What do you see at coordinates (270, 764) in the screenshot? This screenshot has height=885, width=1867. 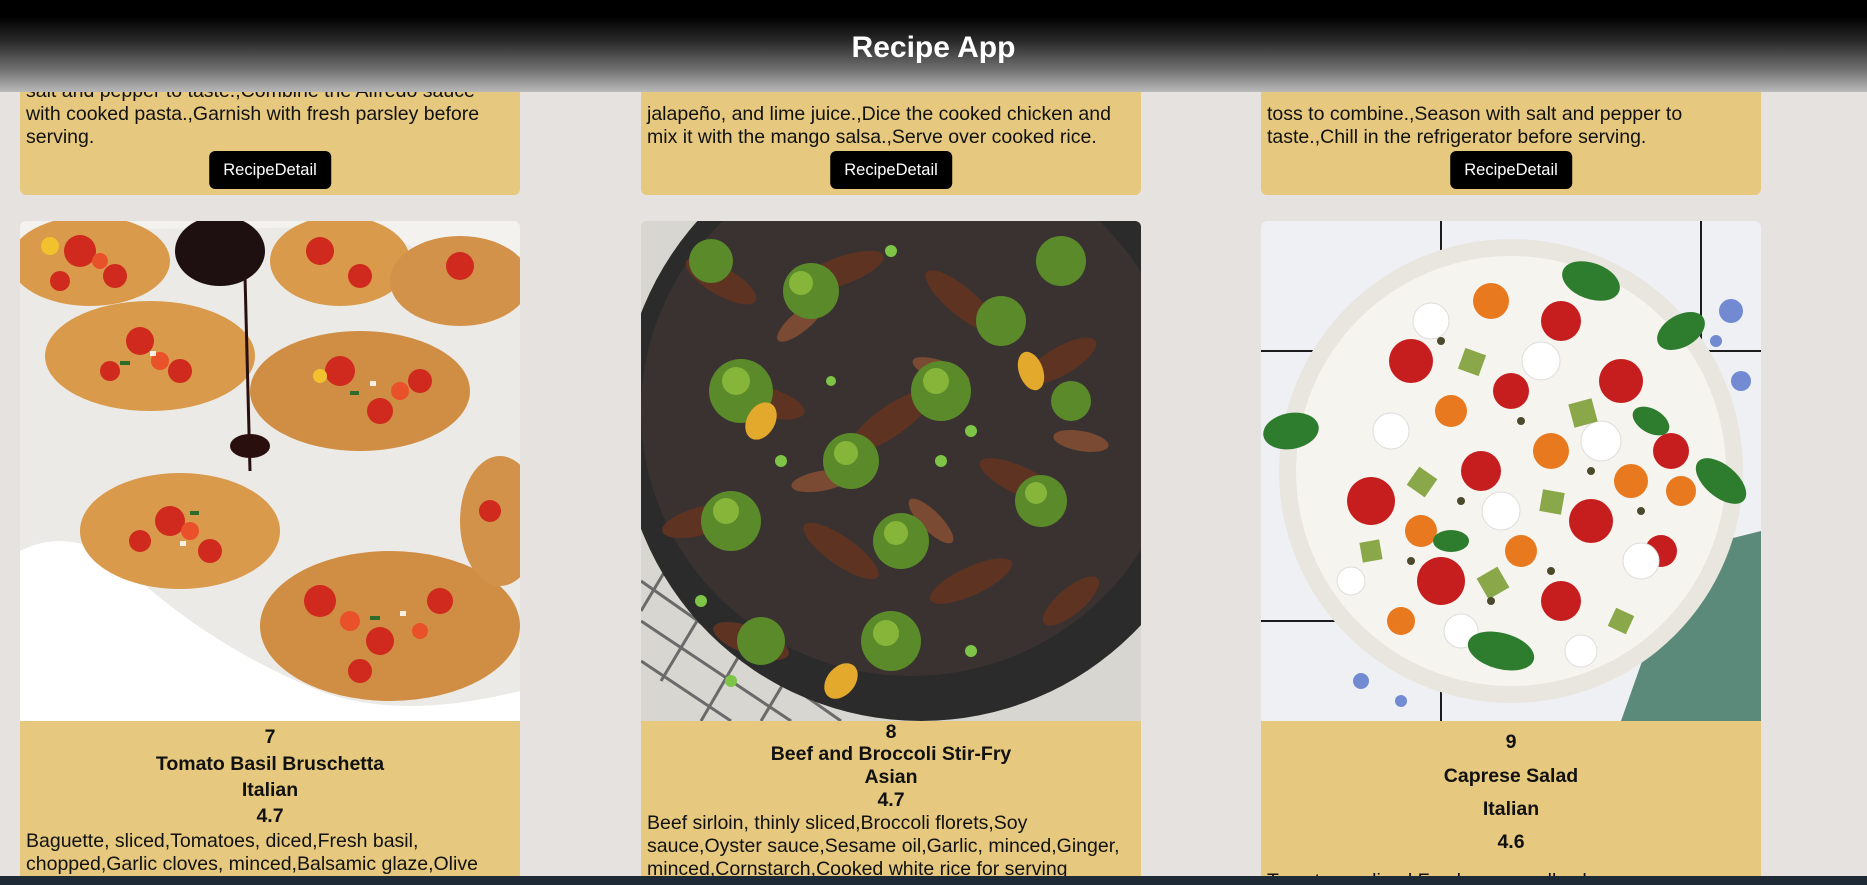 I see `recipe-name: Tomato Basil Bruschetta` at bounding box center [270, 764].